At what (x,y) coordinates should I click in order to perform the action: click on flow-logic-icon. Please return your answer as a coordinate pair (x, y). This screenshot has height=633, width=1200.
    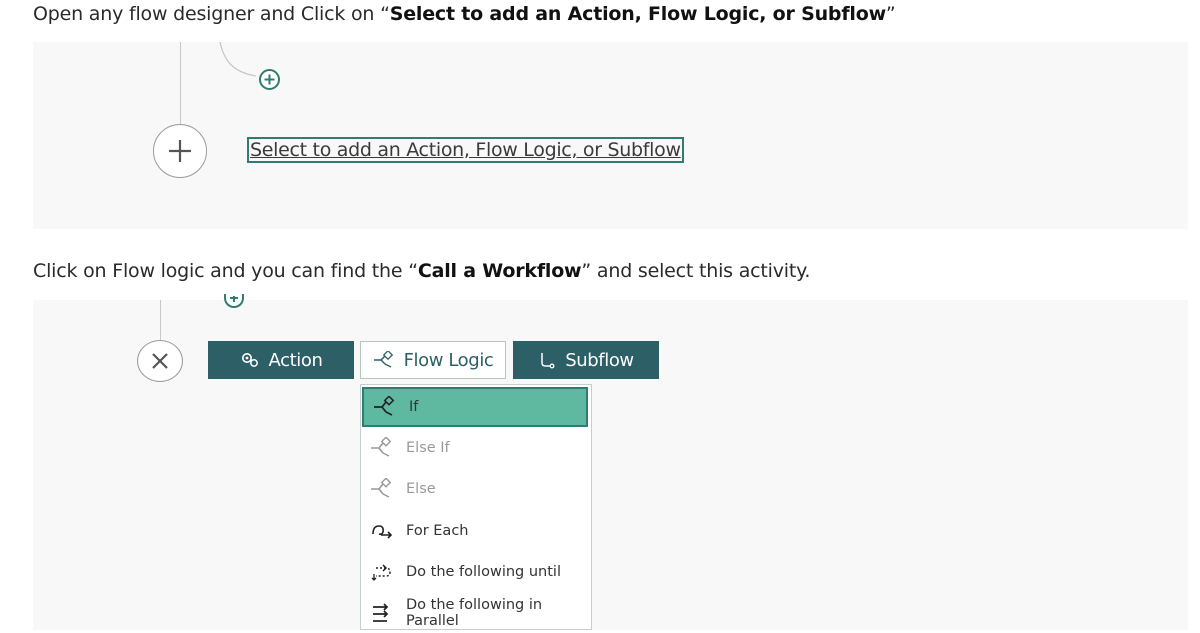
    Looking at the image, I should click on (383, 359).